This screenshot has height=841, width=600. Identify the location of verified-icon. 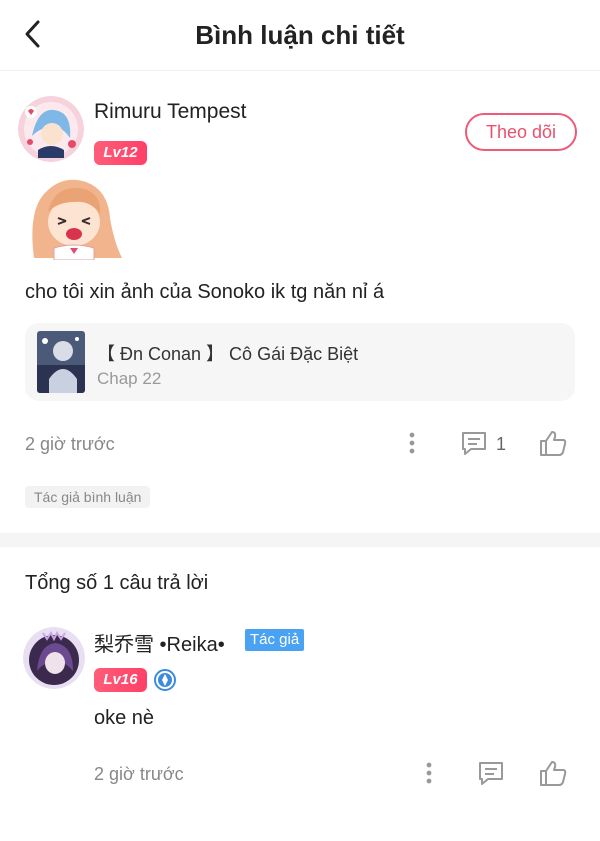
(165, 680).